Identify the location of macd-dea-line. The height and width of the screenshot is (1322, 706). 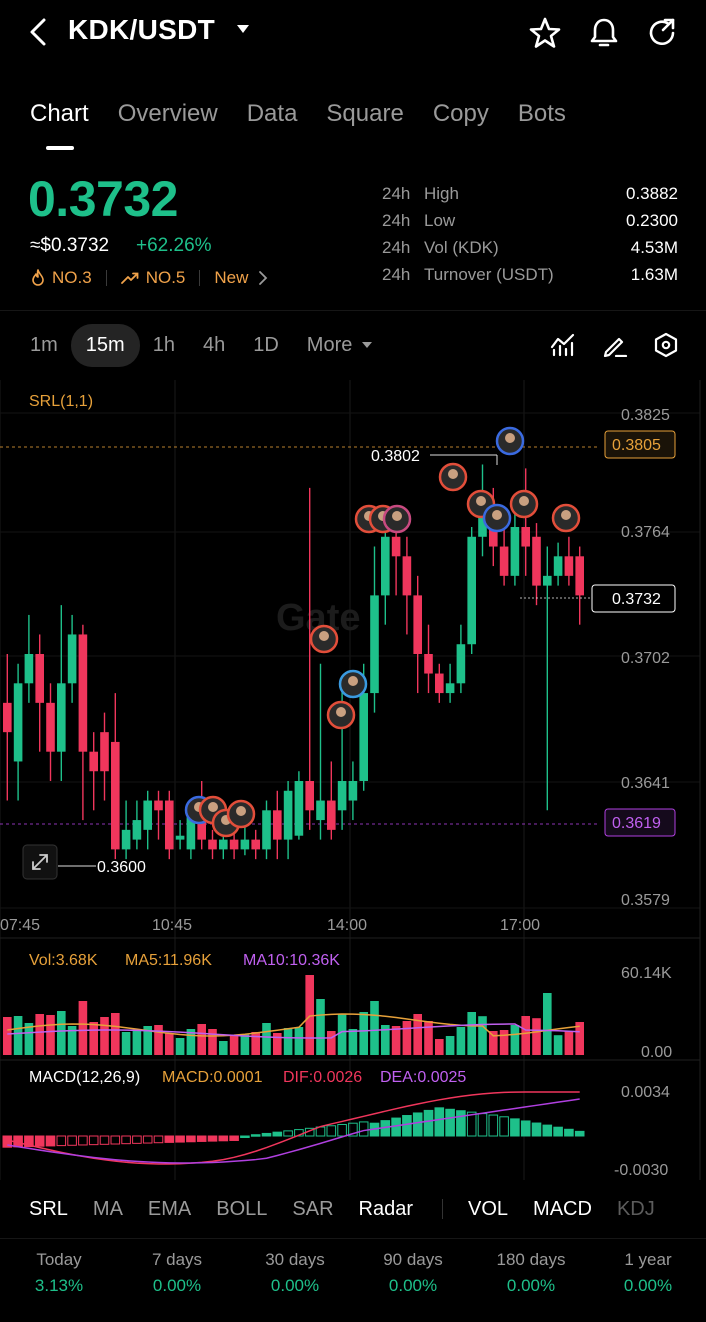
(293, 1131).